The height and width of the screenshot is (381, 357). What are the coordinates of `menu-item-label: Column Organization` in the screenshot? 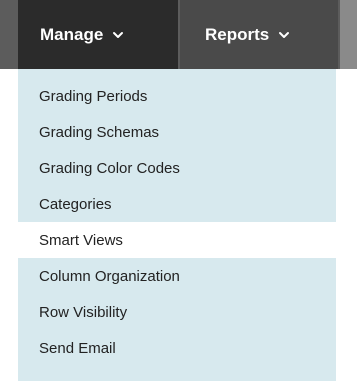 It's located at (109, 276).